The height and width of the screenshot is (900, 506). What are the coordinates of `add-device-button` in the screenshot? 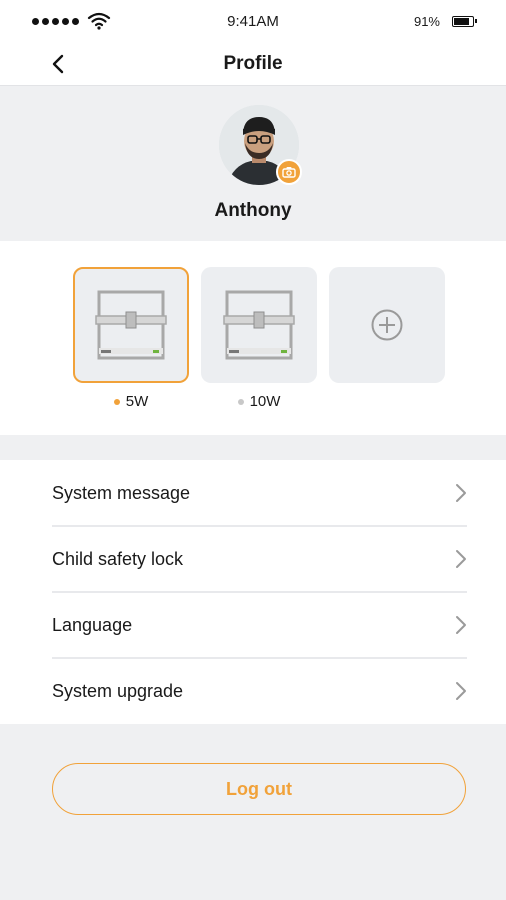 It's located at (387, 325).